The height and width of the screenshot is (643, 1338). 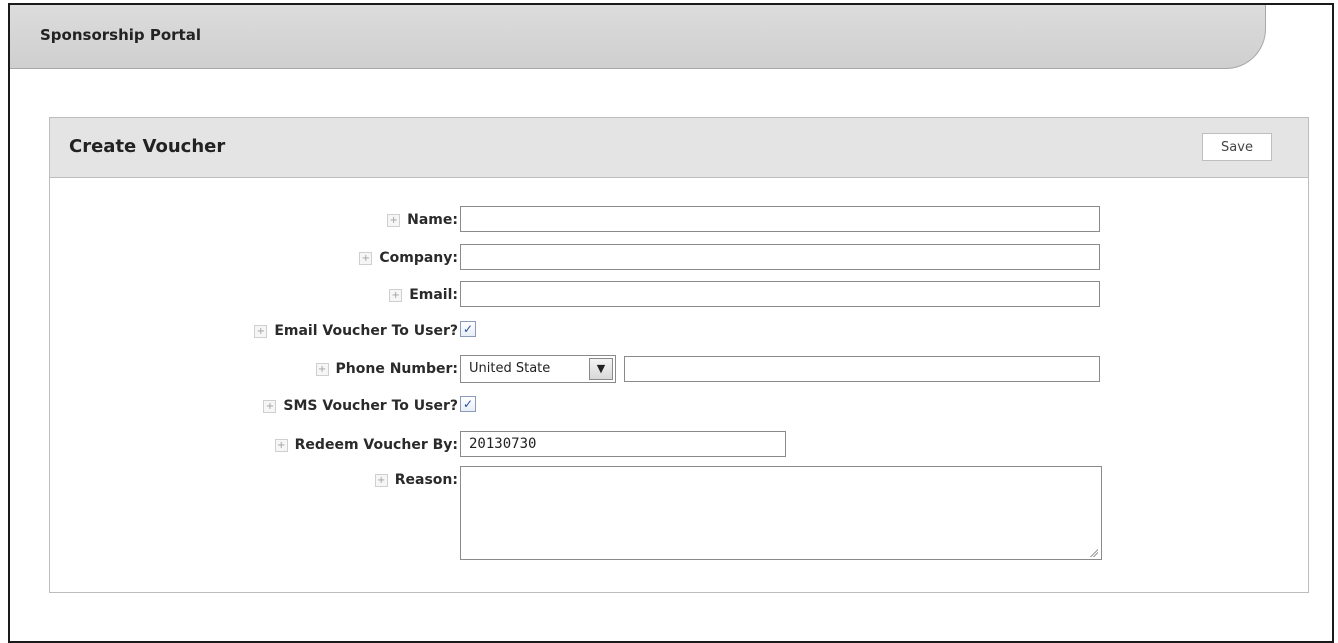 What do you see at coordinates (418, 258) in the screenshot?
I see `company-label: Company:` at bounding box center [418, 258].